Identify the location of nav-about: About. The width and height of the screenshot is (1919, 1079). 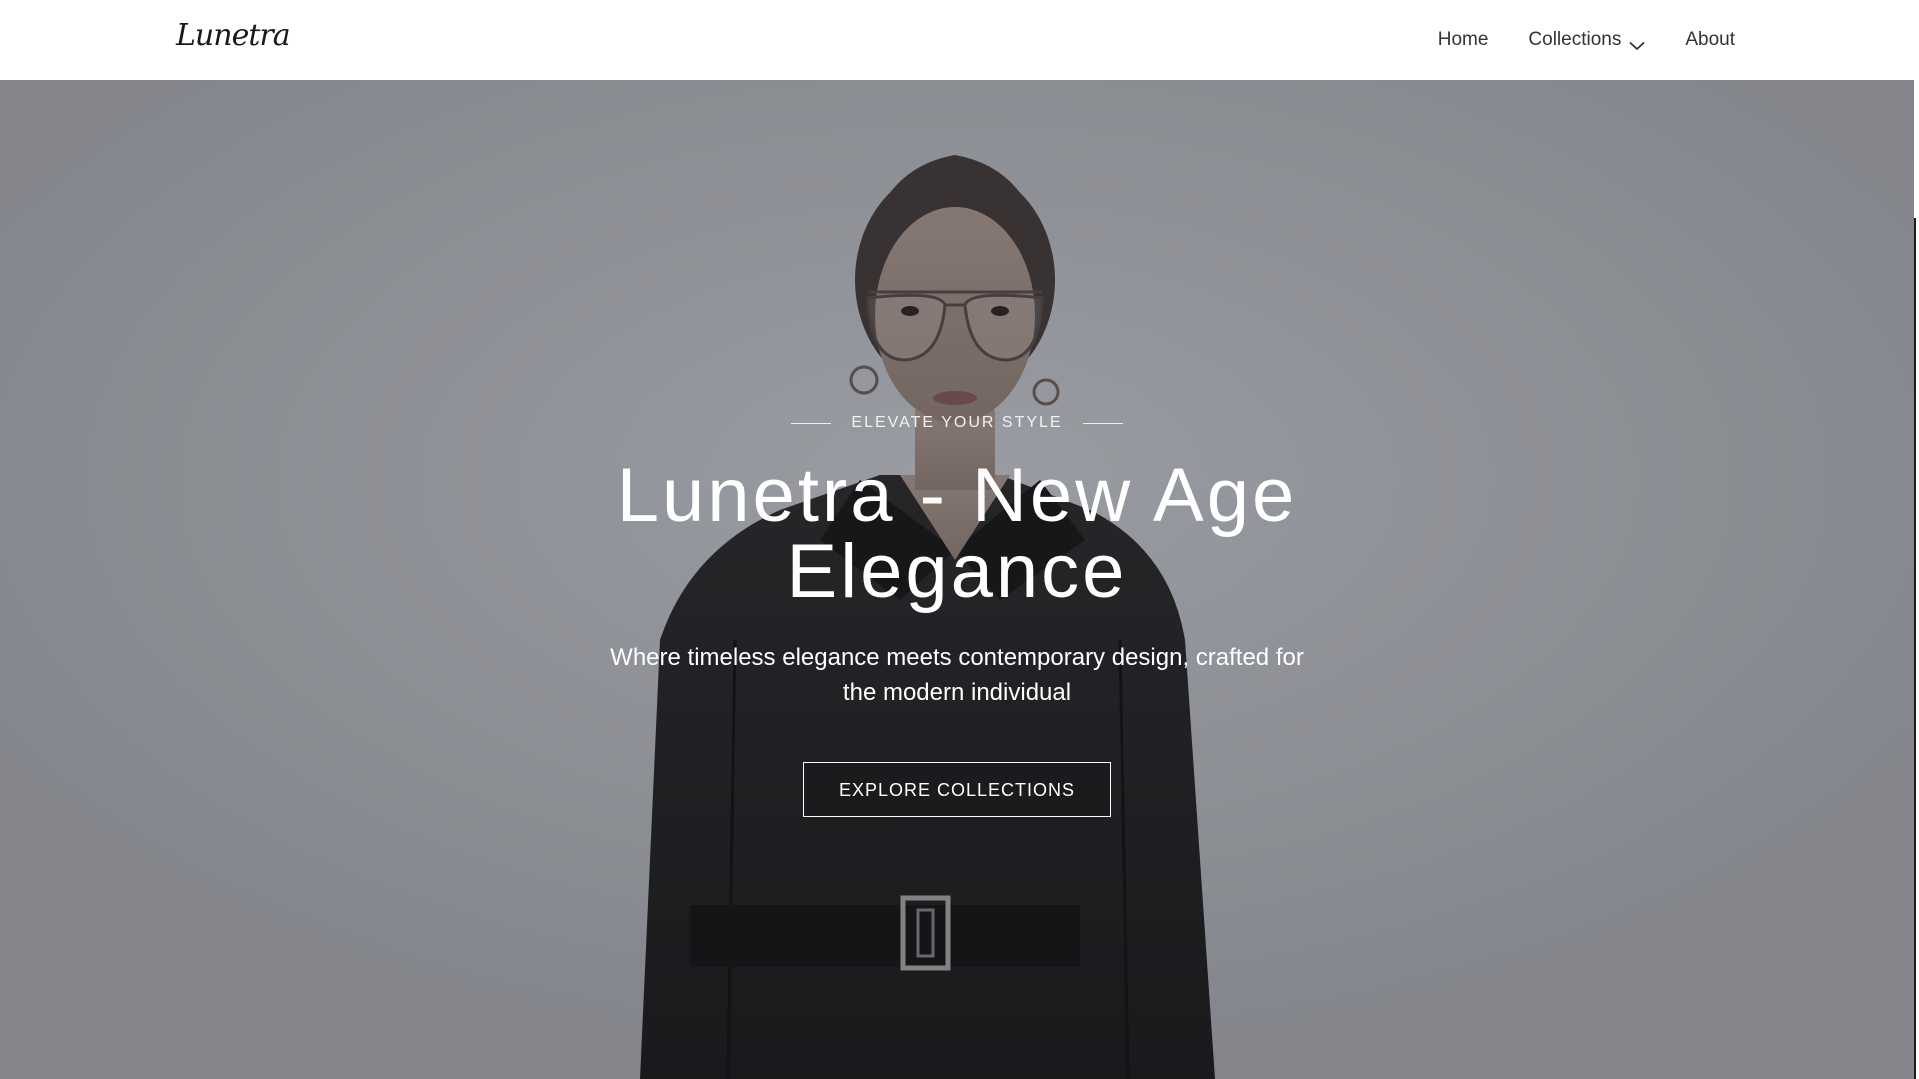
(1710, 40).